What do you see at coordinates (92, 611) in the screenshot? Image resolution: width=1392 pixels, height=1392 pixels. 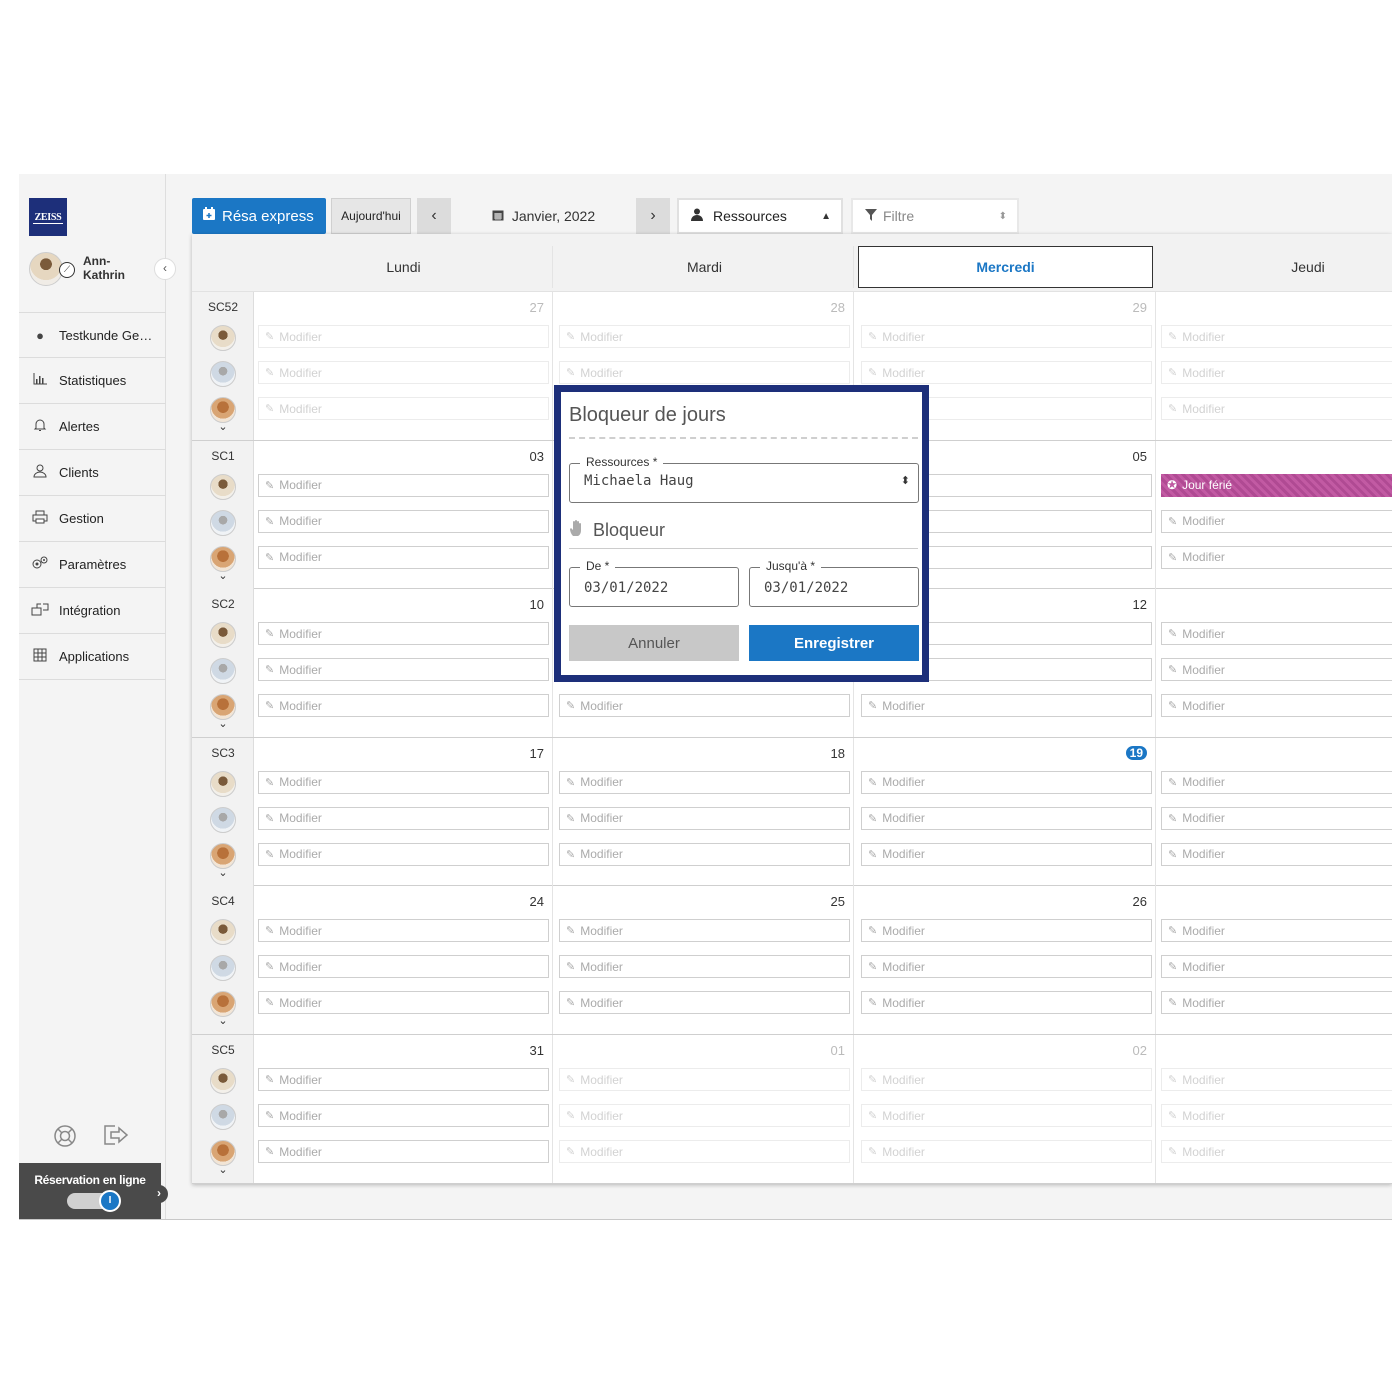 I see `sidebar-item-integration: Intégration` at bounding box center [92, 611].